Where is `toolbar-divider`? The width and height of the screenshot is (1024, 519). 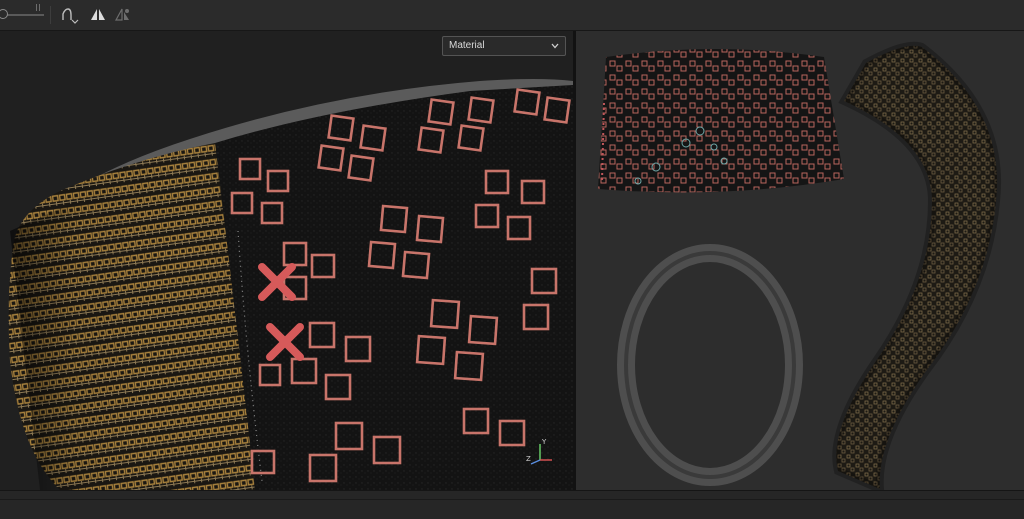
toolbar-divider is located at coordinates (50, 15).